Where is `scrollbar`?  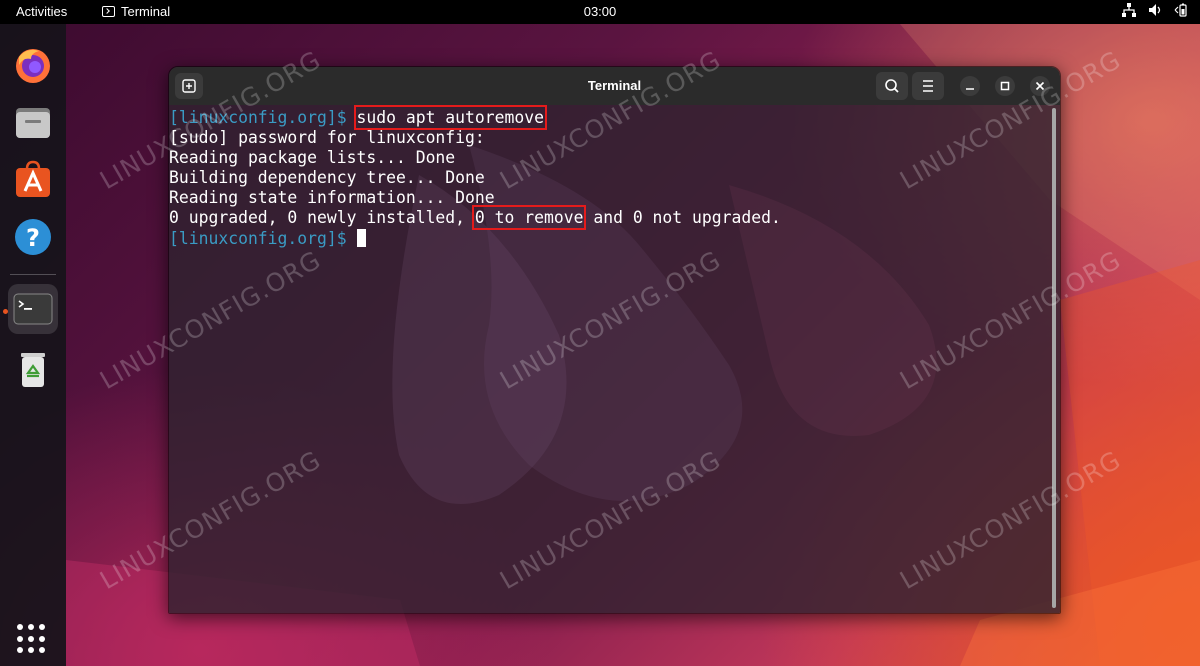 scrollbar is located at coordinates (1054, 358).